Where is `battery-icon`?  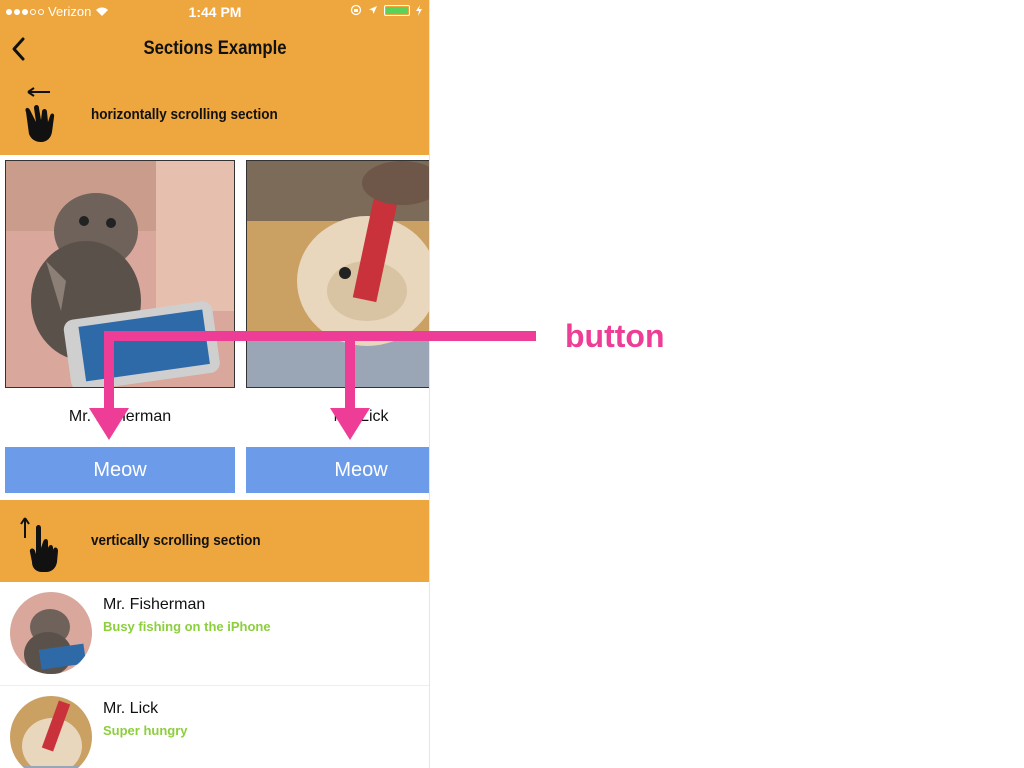 battery-icon is located at coordinates (397, 10).